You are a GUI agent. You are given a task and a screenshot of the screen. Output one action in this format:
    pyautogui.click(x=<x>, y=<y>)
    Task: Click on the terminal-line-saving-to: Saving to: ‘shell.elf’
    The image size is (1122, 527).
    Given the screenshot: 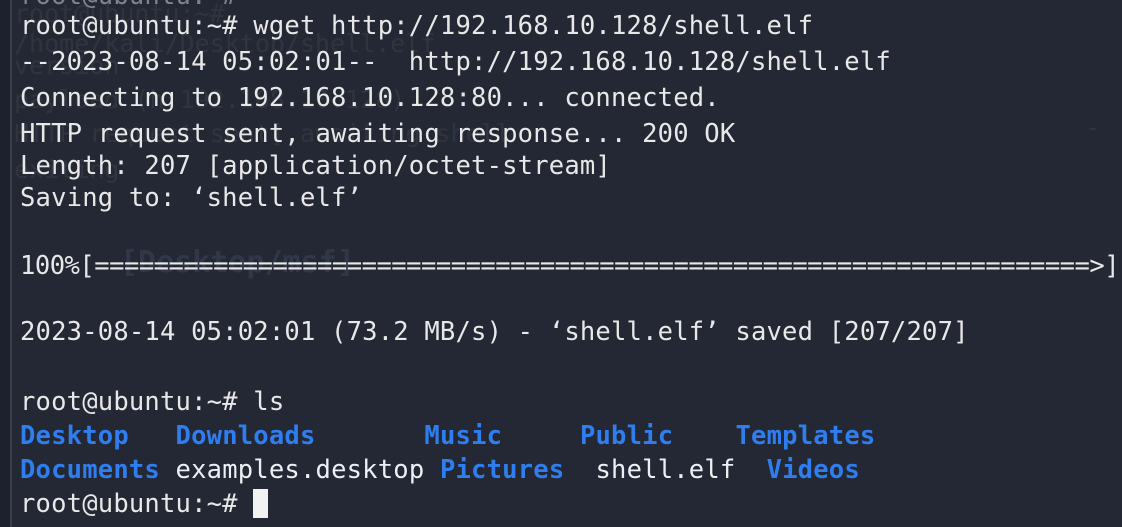 What is the action you would take?
    pyautogui.click(x=191, y=198)
    